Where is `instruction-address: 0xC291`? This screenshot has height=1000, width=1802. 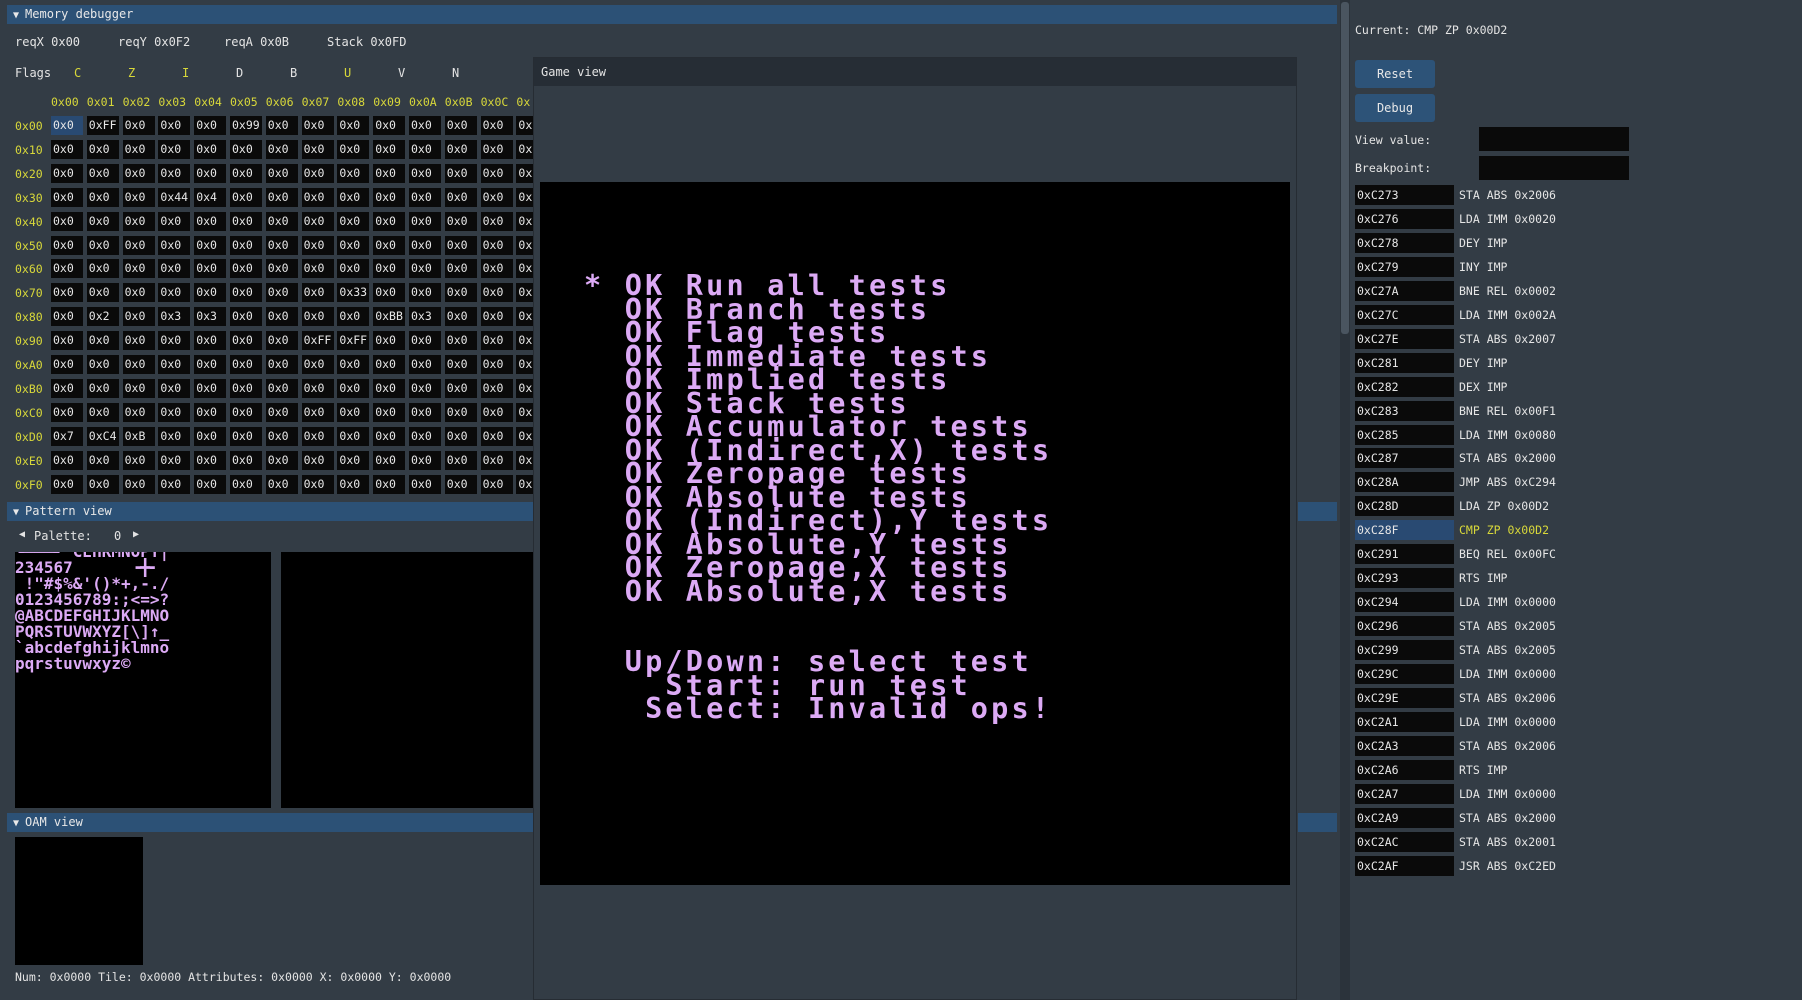
instruction-address: 0xC291 is located at coordinates (1404, 554).